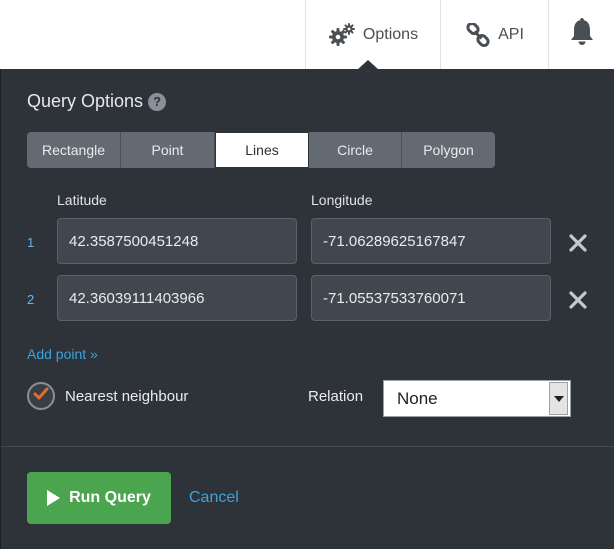  Describe the element at coordinates (31, 299) in the screenshot. I see `point-index-2: 2` at that location.